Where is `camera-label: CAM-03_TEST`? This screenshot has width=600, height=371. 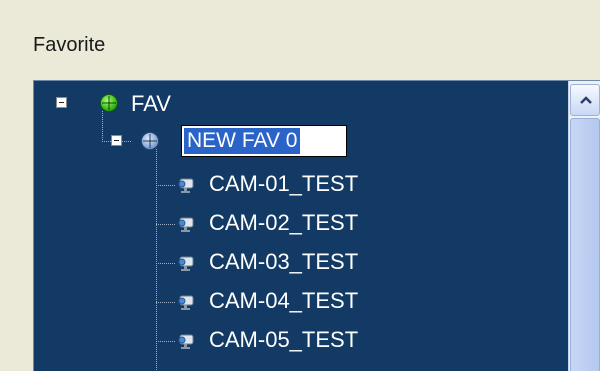
camera-label: CAM-03_TEST is located at coordinates (284, 261).